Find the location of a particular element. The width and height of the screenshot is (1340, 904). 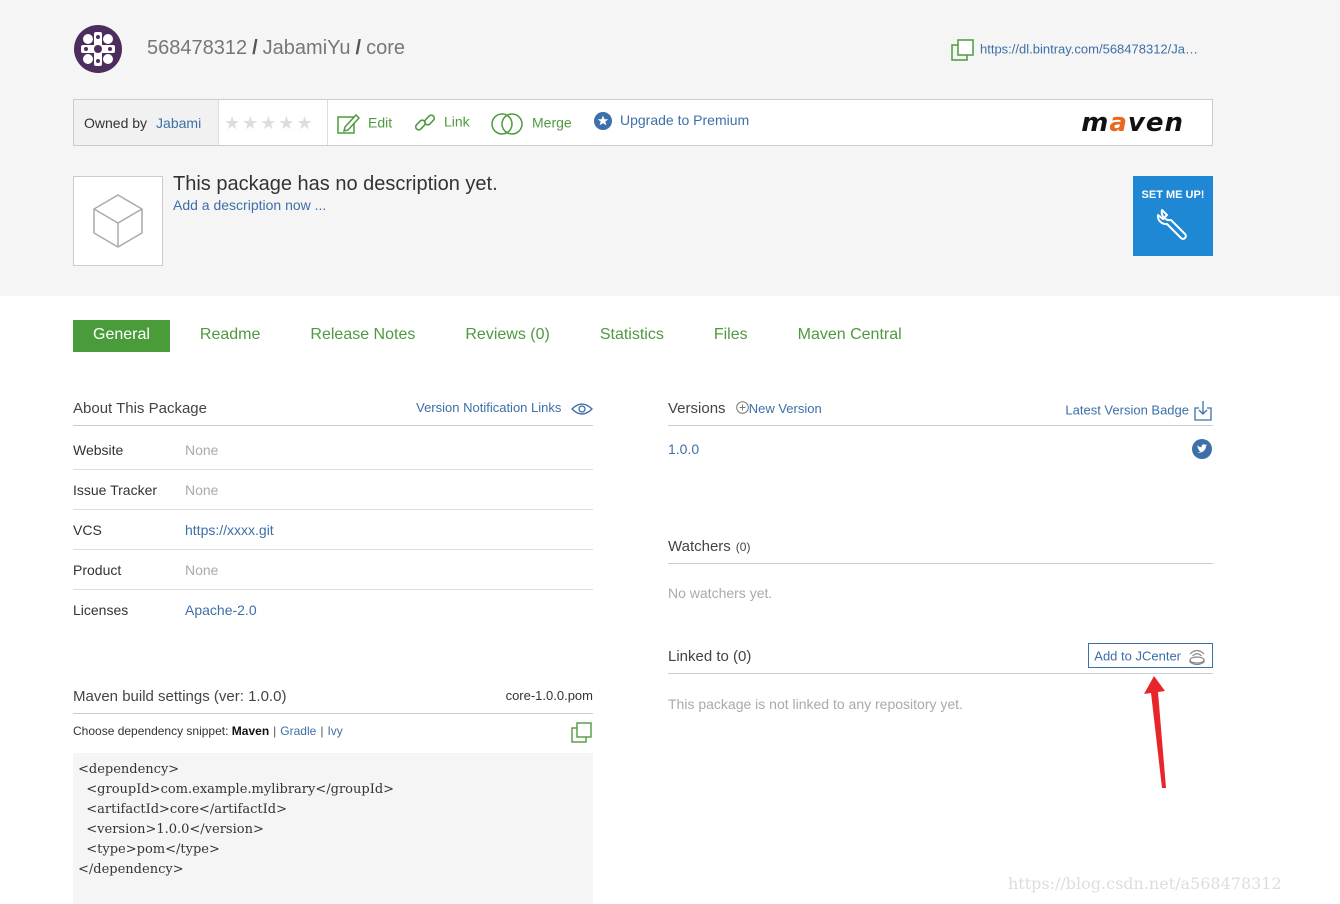

package-image is located at coordinates (118, 221).